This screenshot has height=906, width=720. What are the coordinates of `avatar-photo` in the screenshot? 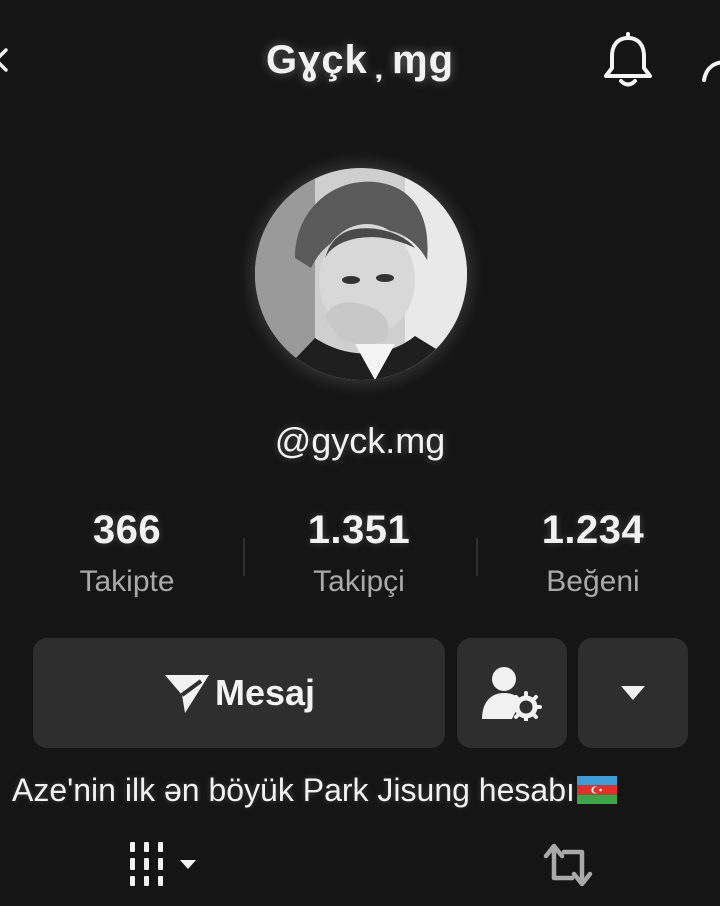 It's located at (361, 274).